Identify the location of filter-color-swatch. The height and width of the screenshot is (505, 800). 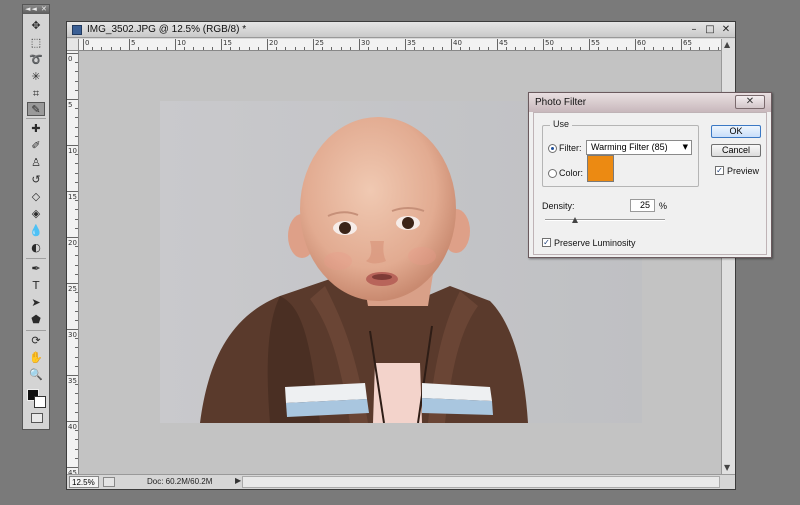
(600, 168).